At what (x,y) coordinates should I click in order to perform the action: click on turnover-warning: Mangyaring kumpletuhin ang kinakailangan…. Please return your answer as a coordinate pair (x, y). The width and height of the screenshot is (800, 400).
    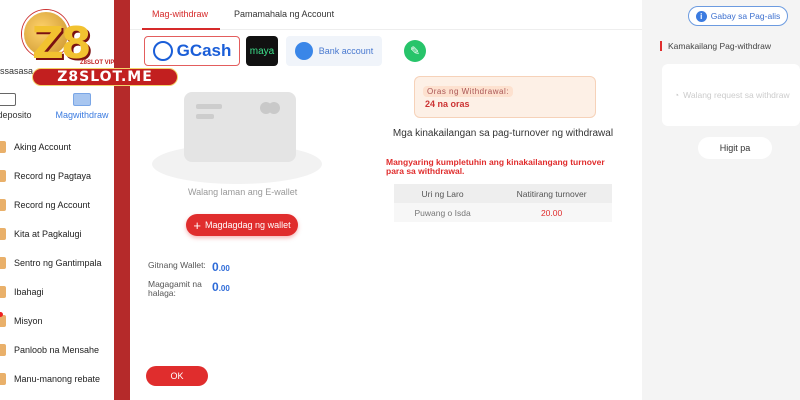
    Looking at the image, I should click on (495, 166).